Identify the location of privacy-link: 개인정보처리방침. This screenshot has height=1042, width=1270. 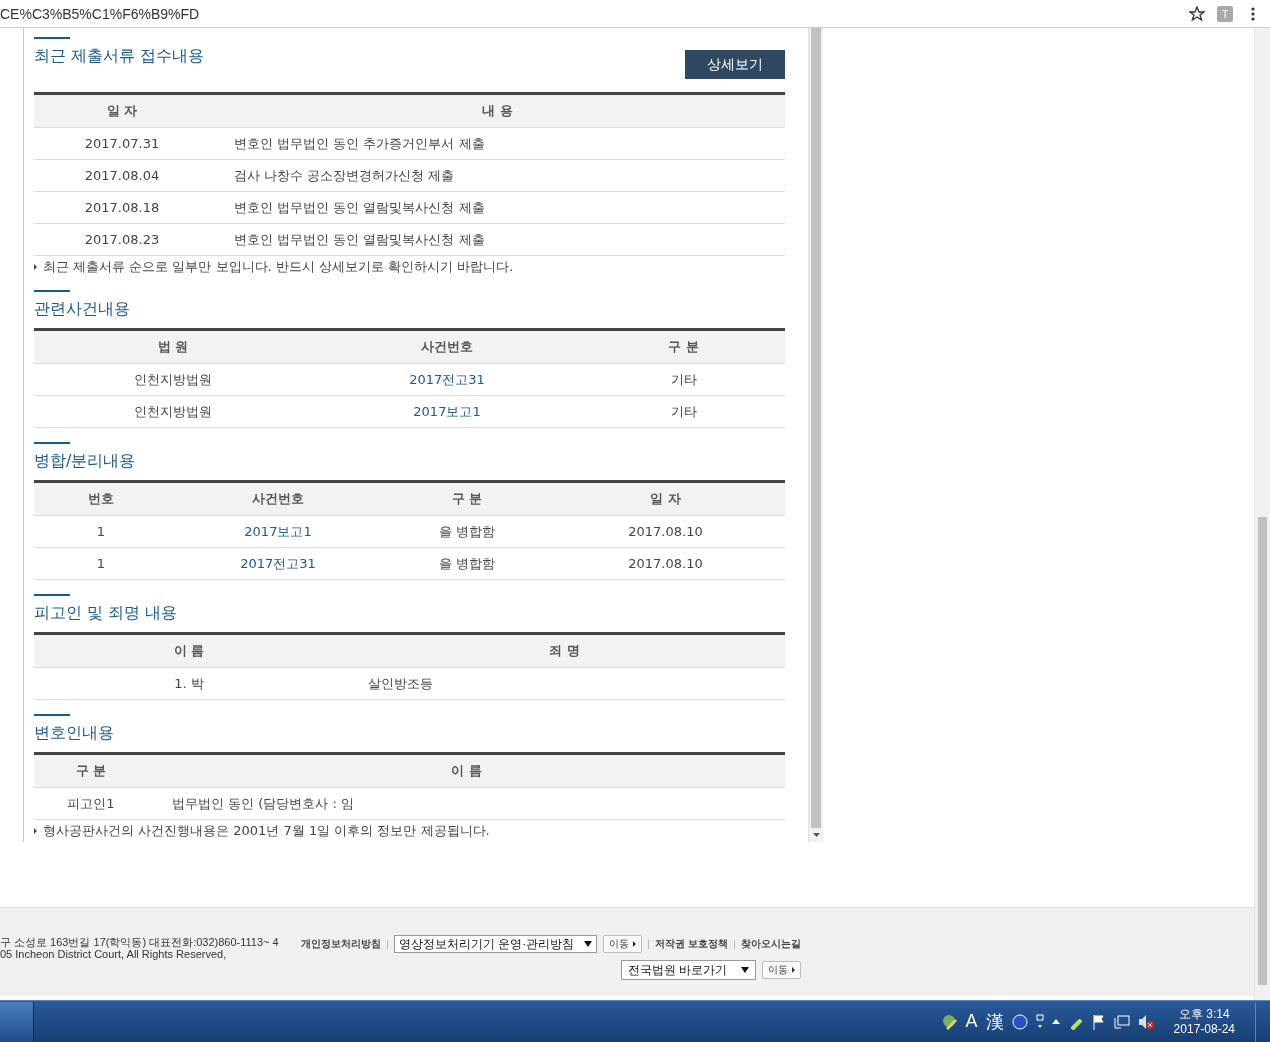
(340, 944).